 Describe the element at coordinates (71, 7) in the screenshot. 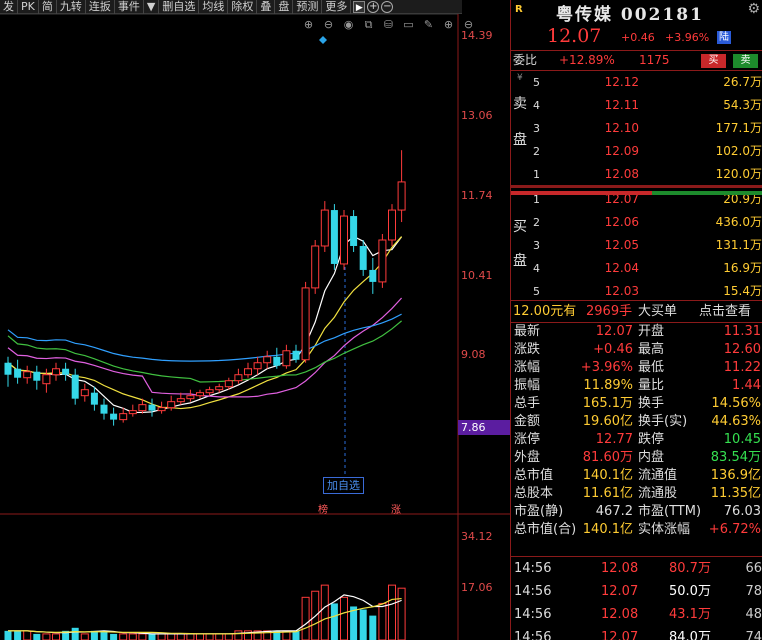

I see `toolbar-item-3: 九转` at that location.